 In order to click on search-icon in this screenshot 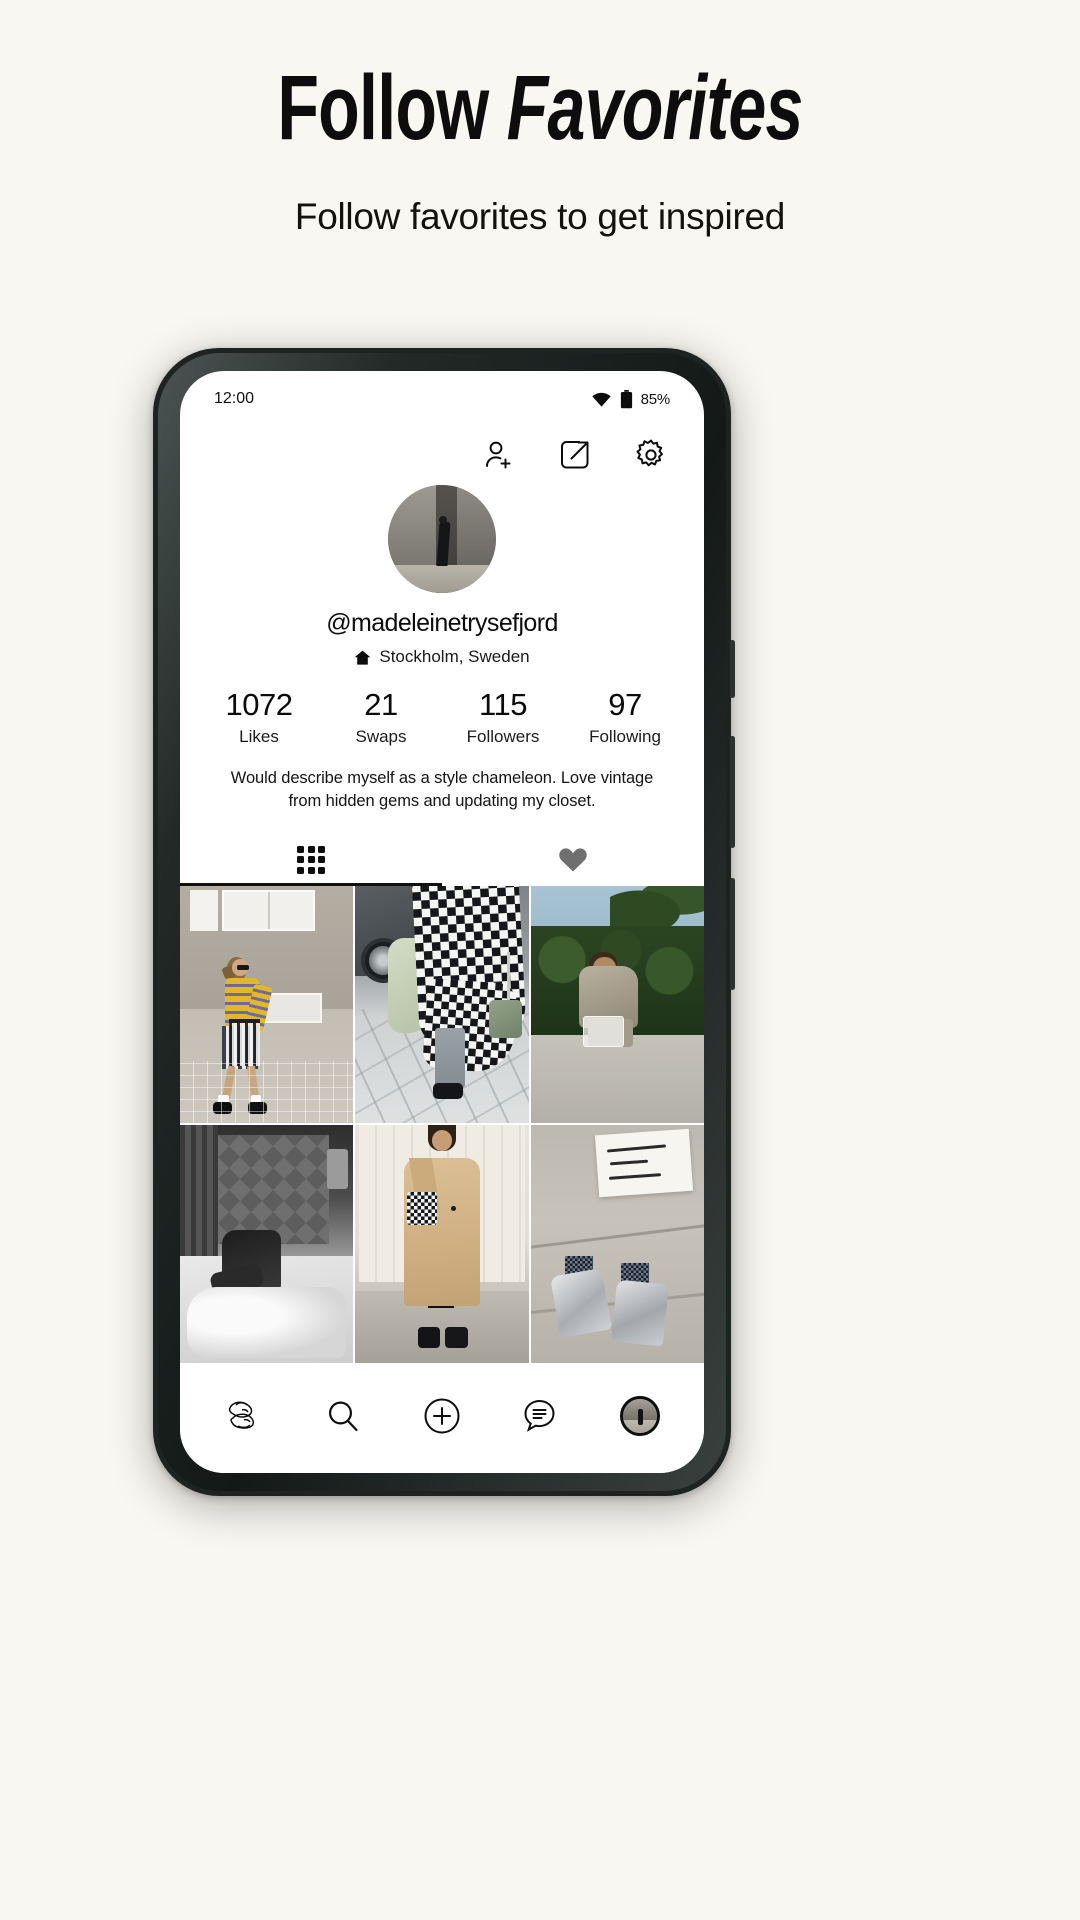, I will do `click(343, 1416)`.